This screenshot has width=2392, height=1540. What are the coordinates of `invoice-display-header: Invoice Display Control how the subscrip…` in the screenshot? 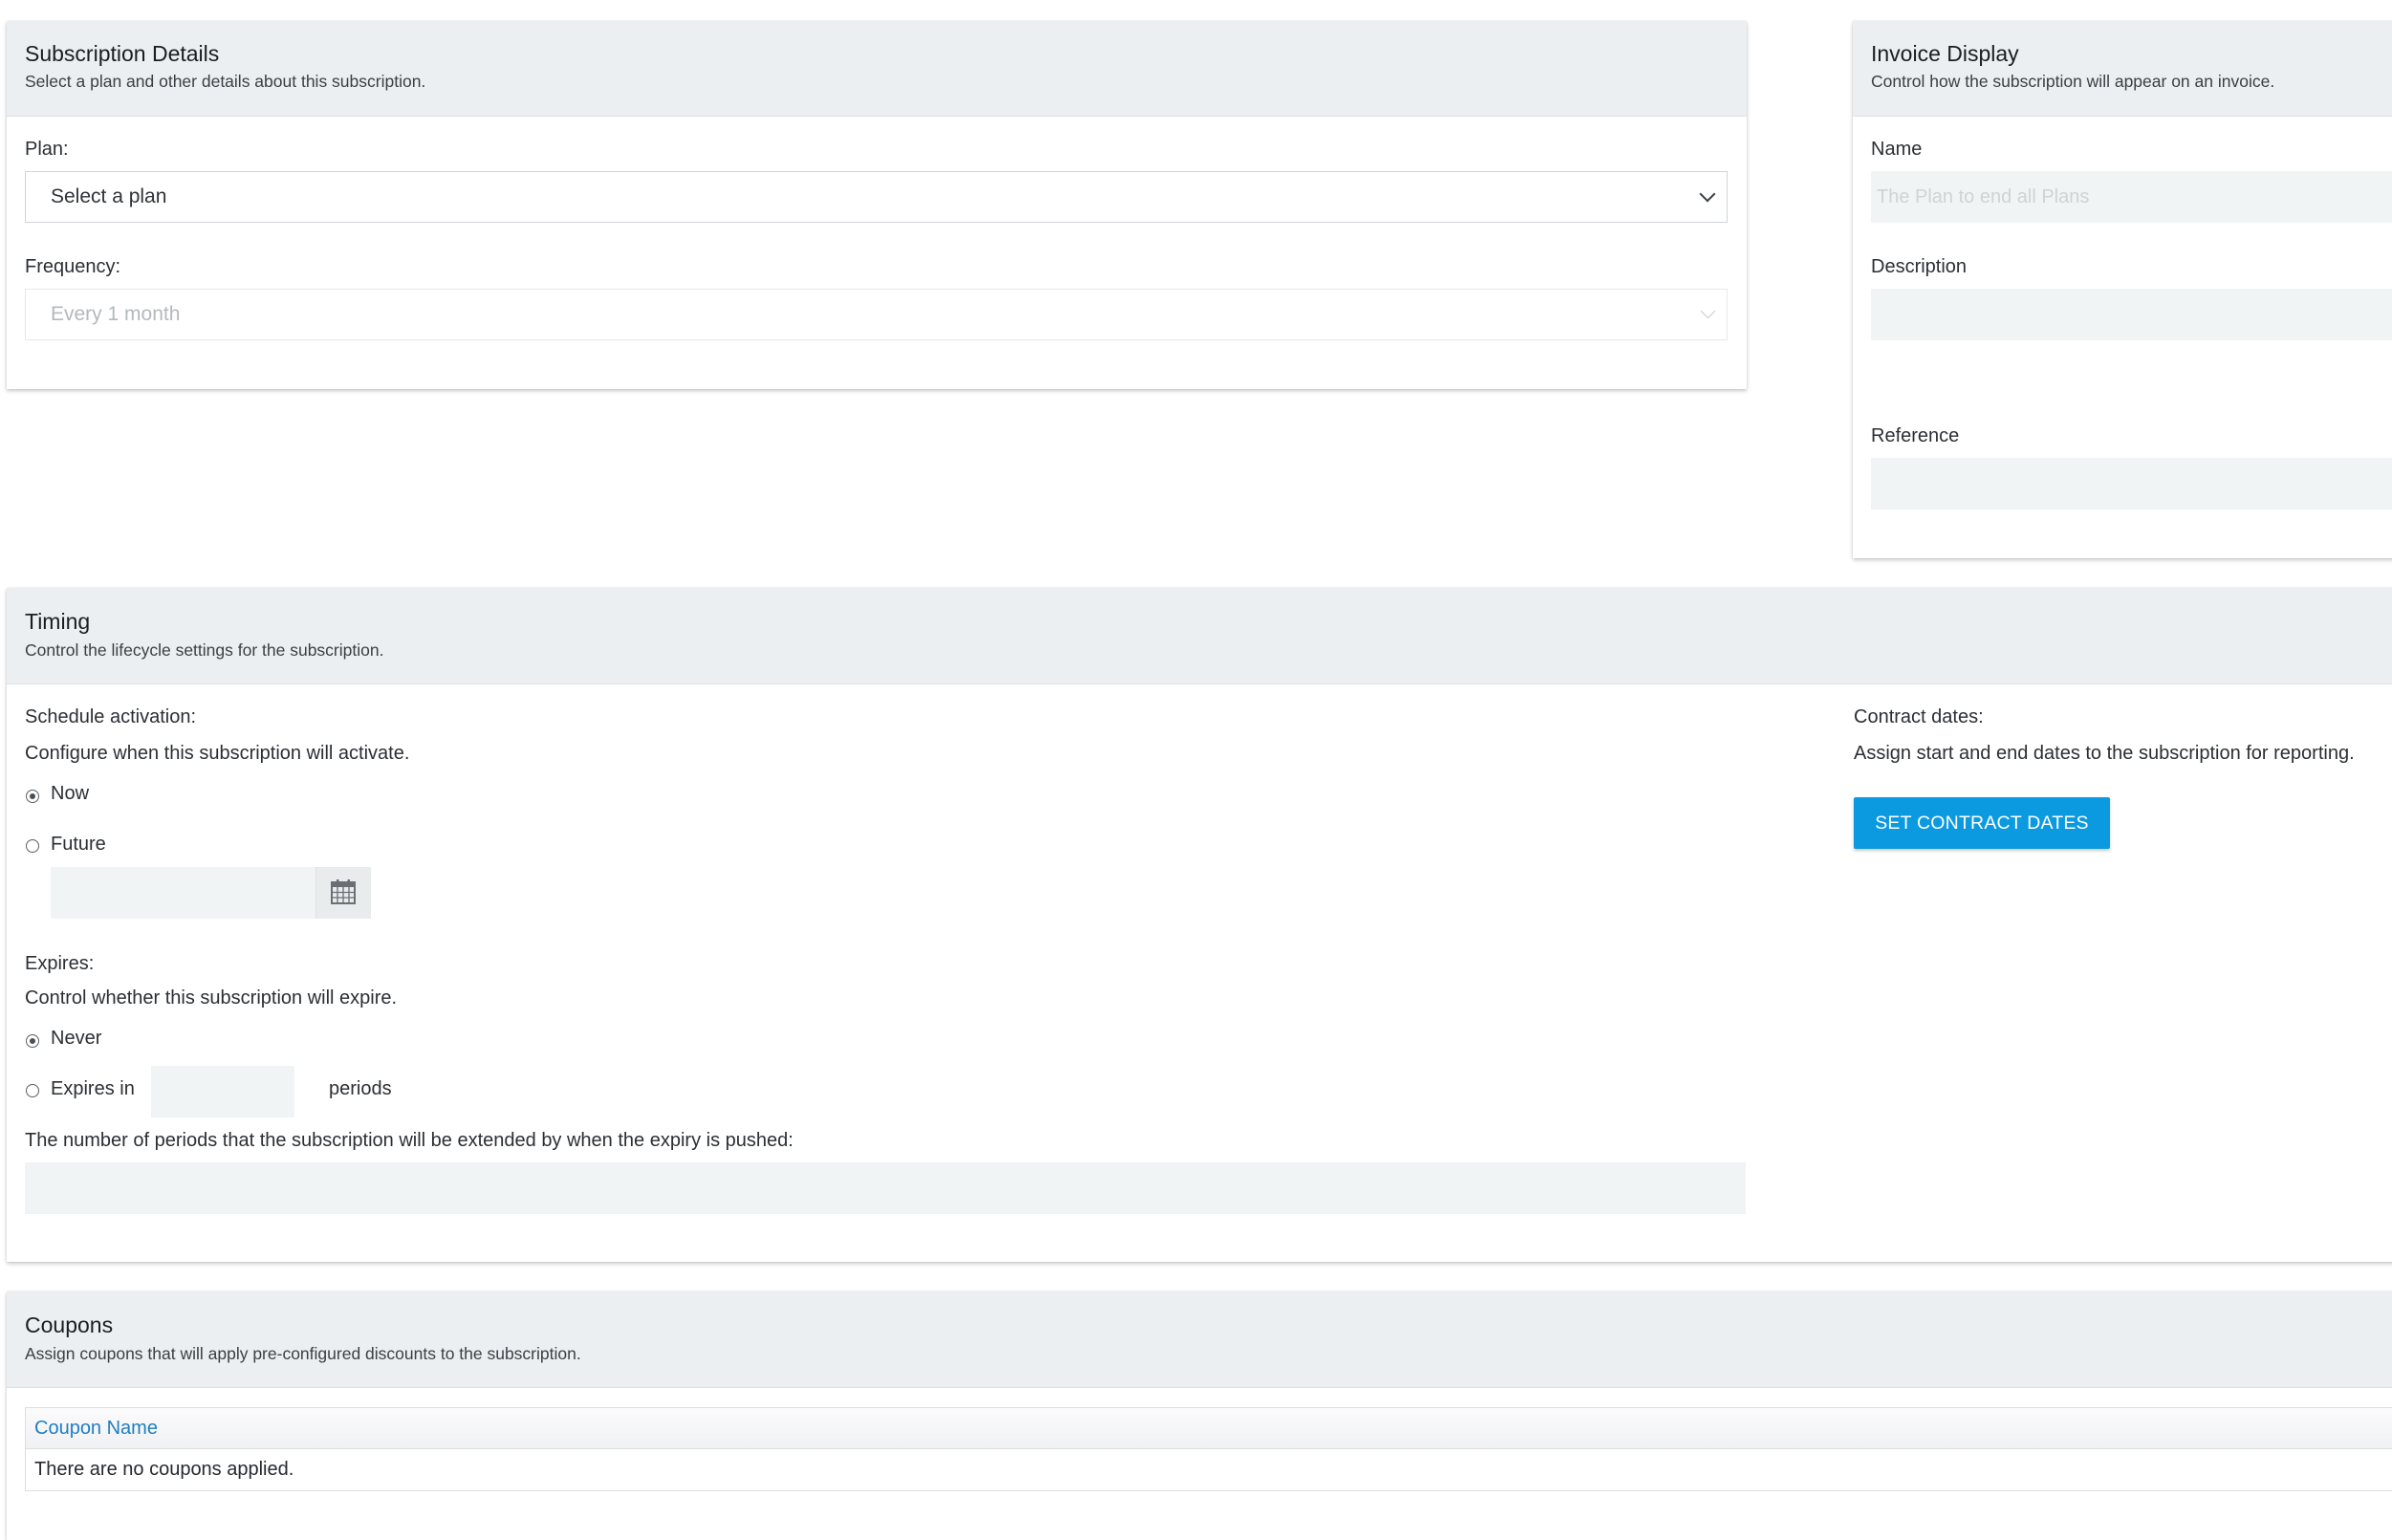 It's located at (2122, 69).